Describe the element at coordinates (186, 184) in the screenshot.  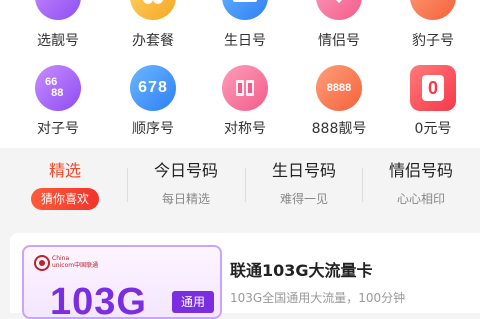
I see `tab-today: 今日号码 每日精选` at that location.